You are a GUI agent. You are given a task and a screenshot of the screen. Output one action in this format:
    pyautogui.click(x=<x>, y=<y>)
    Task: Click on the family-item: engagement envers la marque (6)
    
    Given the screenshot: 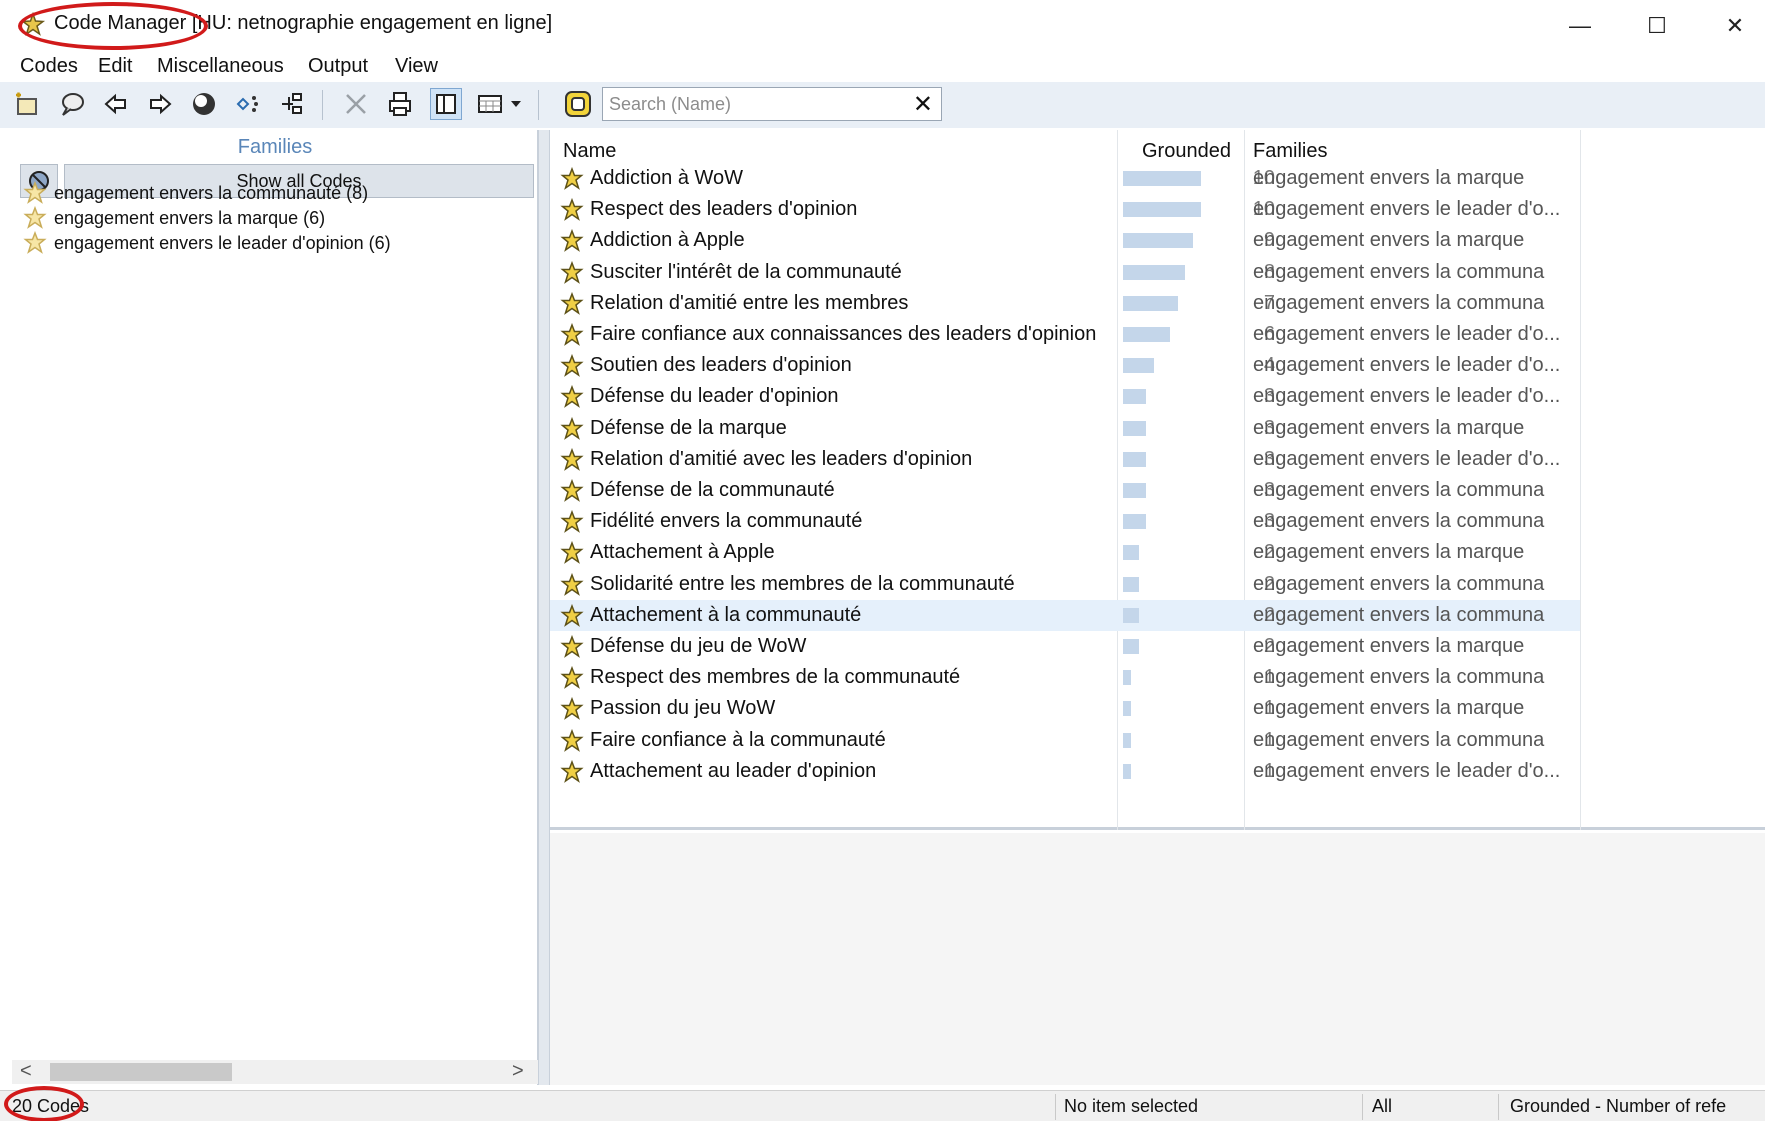 What is the action you would take?
    pyautogui.click(x=173, y=218)
    